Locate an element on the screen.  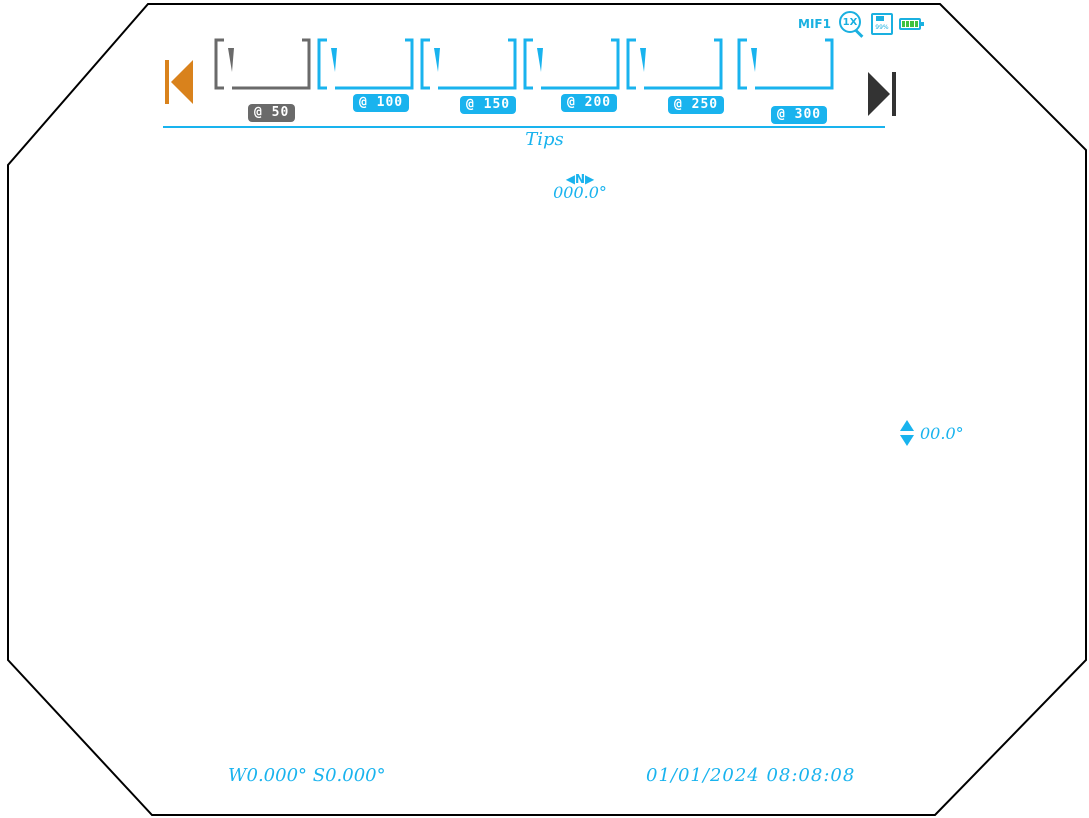
zoom-icon: 1X is located at coordinates (851, 24).